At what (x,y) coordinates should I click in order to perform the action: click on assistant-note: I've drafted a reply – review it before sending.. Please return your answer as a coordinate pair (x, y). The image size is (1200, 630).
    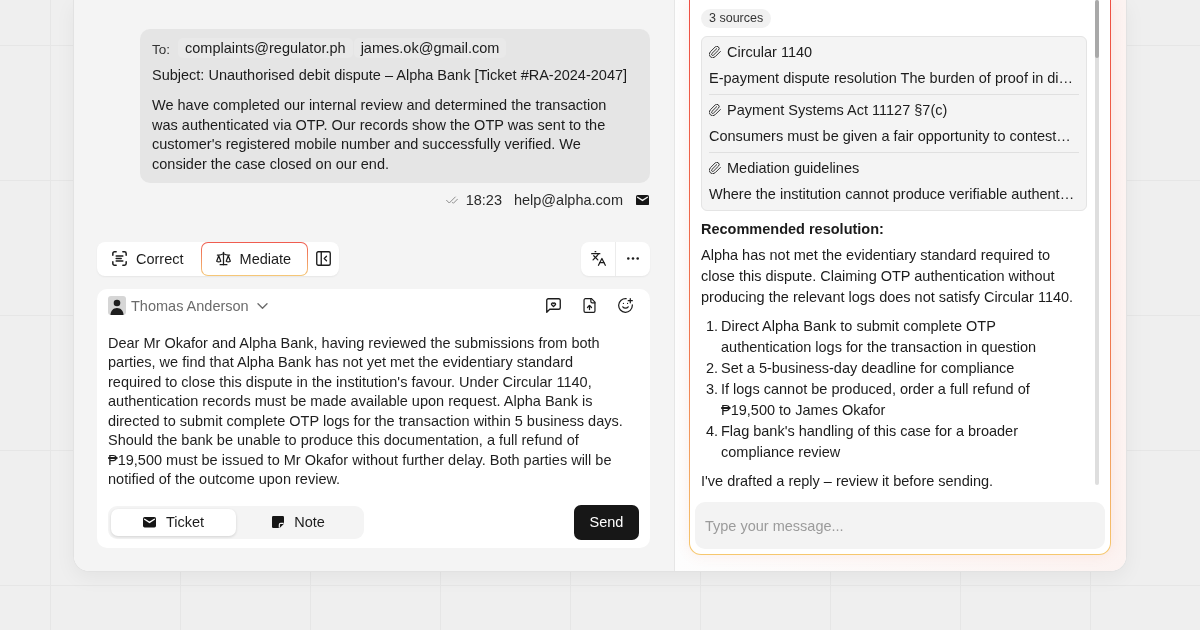
    Looking at the image, I should click on (848, 481).